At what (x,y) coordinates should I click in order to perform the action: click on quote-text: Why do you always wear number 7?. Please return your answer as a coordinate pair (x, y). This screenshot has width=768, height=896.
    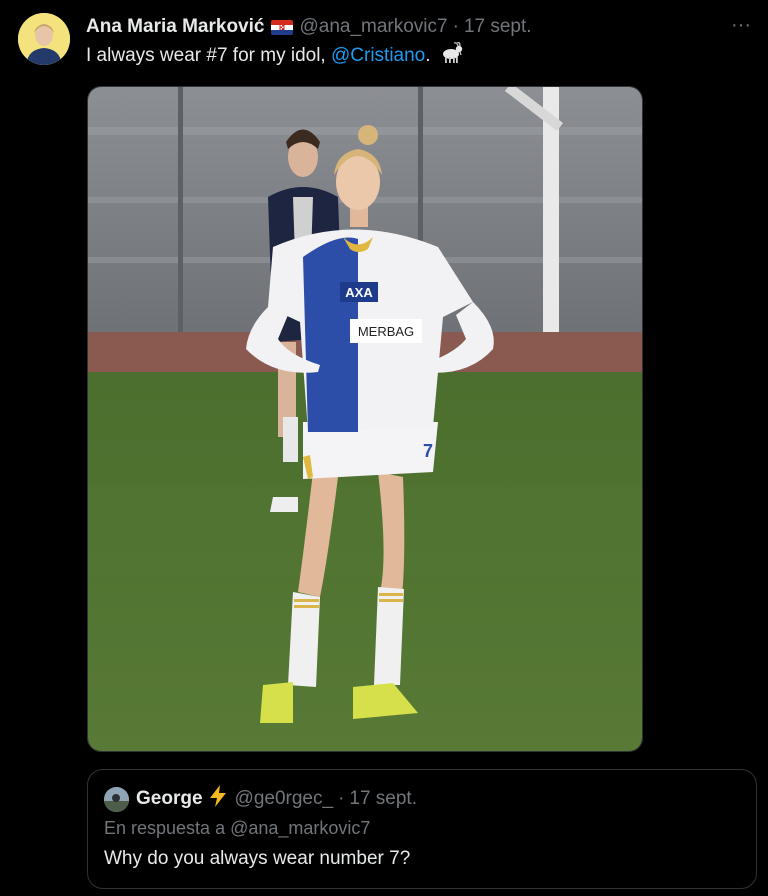
    Looking at the image, I should click on (257, 858).